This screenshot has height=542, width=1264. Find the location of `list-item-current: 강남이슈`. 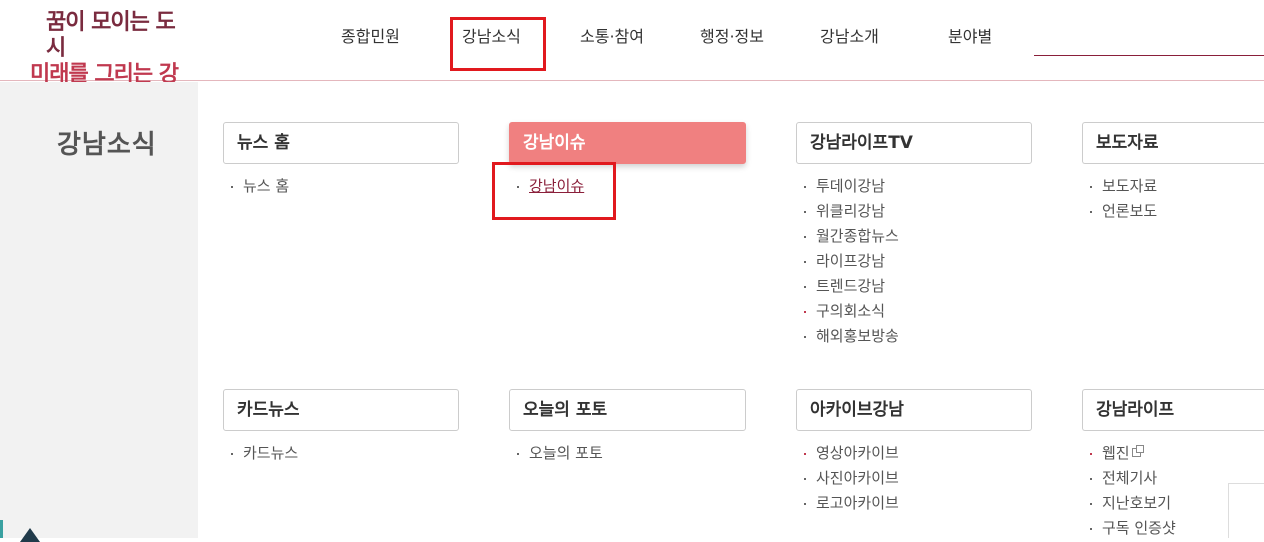

list-item-current: 강남이슈 is located at coordinates (550, 186).